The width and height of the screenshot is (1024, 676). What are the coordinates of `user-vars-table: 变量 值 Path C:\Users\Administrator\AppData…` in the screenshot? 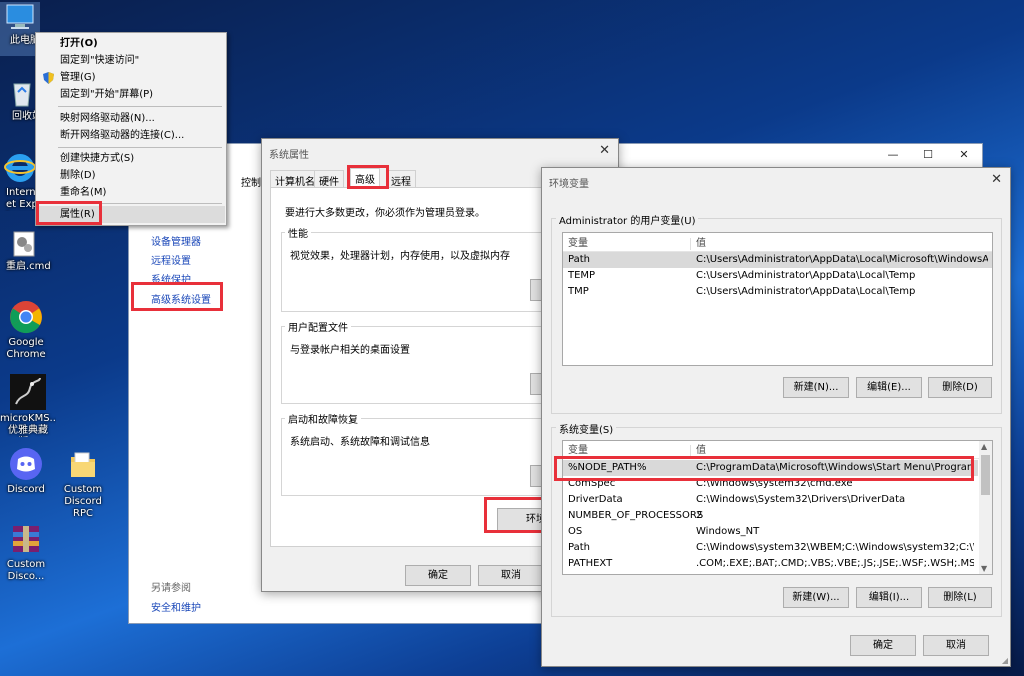 It's located at (777, 299).